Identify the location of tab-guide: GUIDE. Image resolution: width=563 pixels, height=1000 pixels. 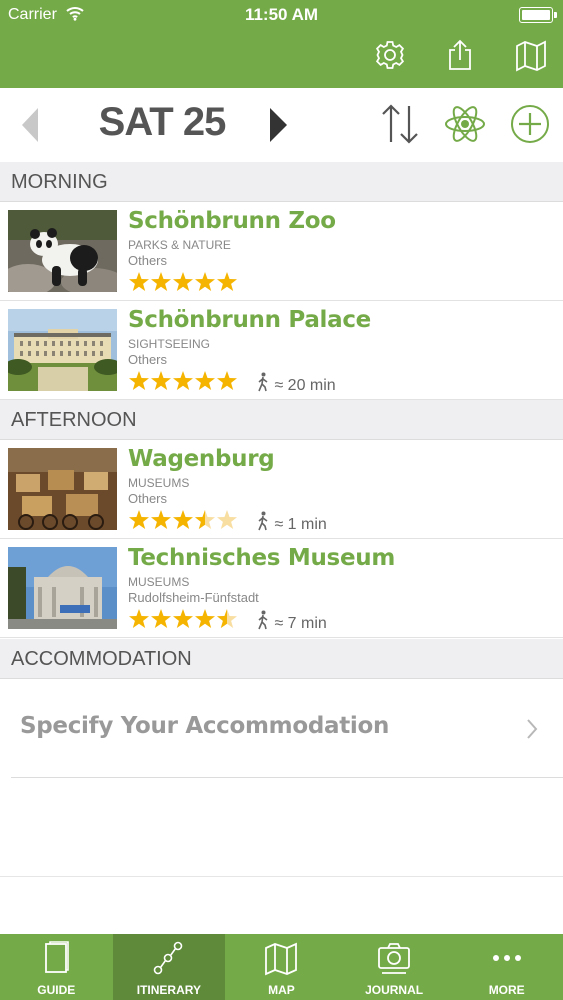
(56, 967).